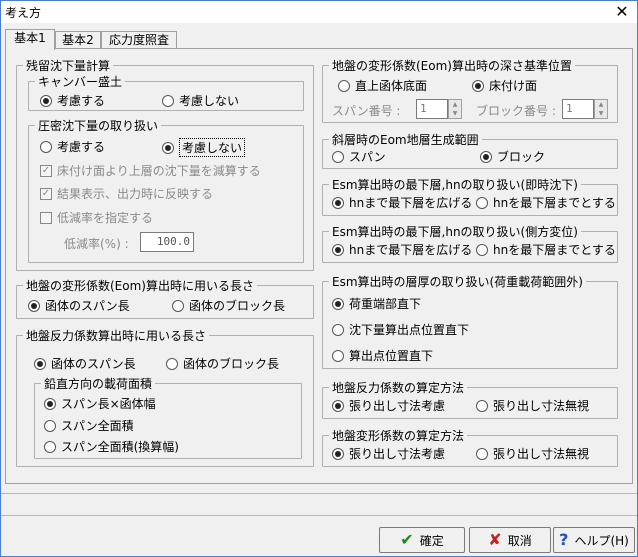 The width and height of the screenshot is (638, 557). I want to click on reduction-rate-checkbox: 低減率を指定する, so click(96, 217).